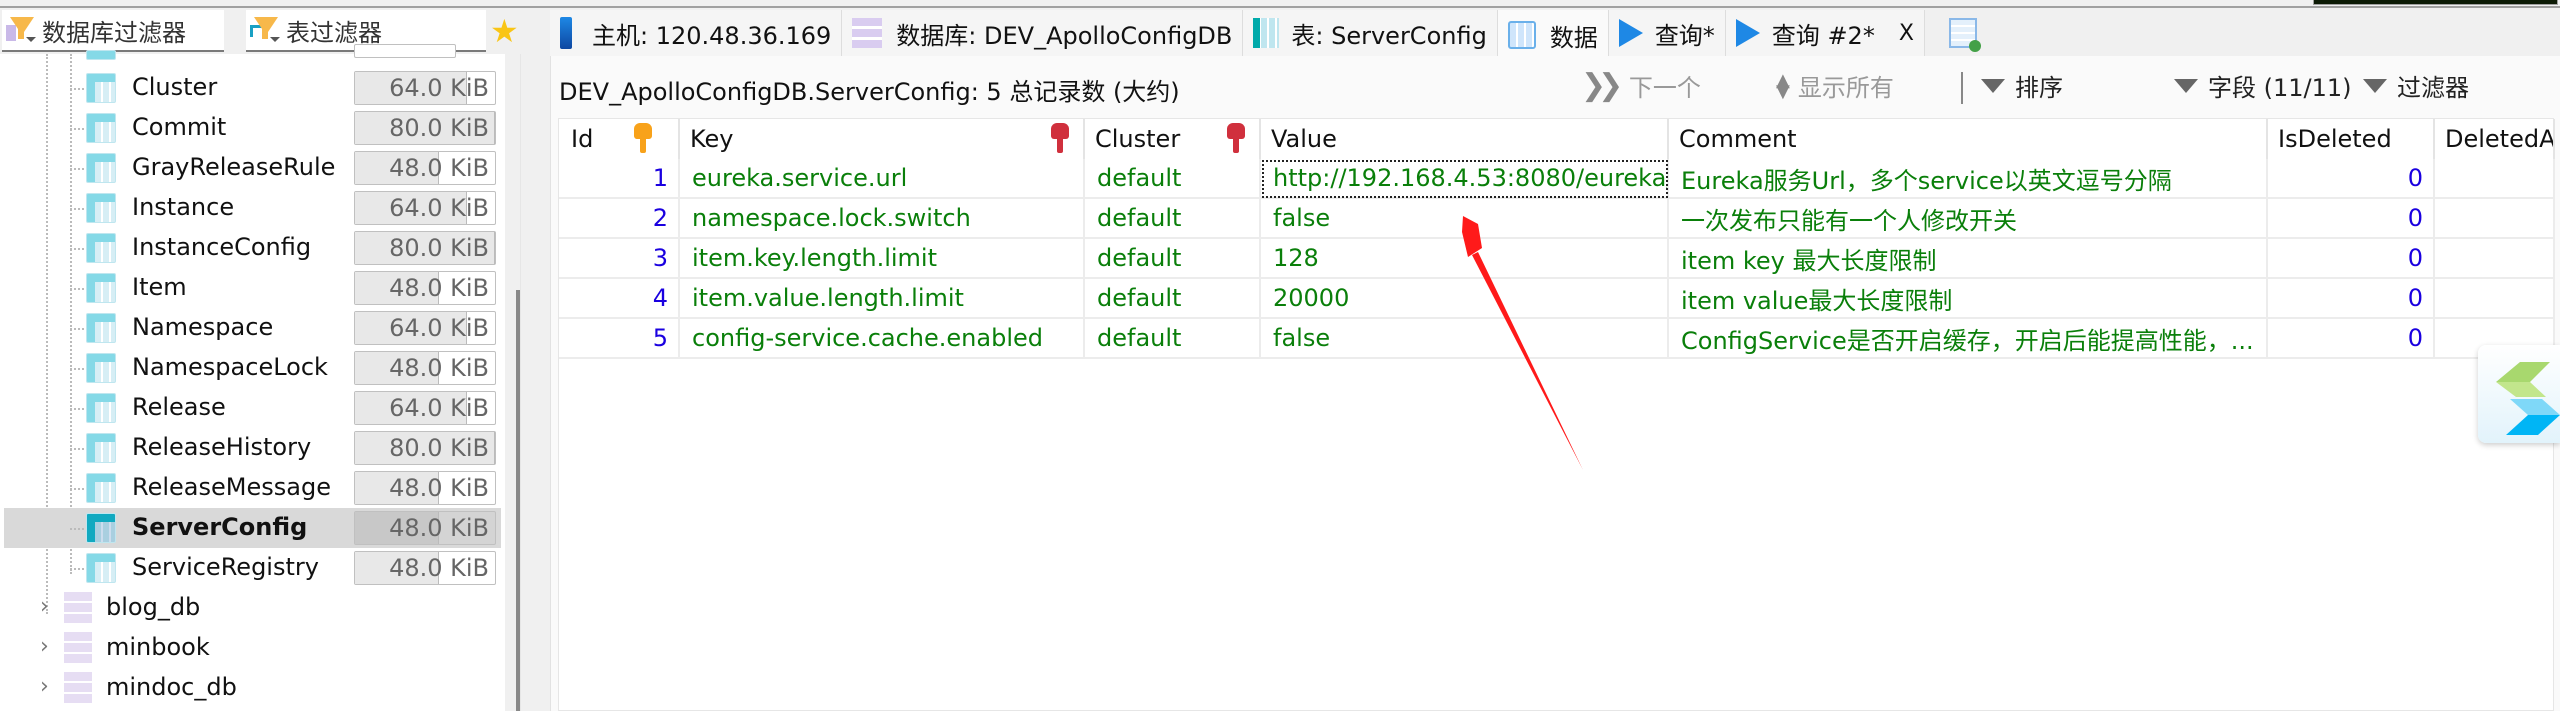  Describe the element at coordinates (405, 51) in the screenshot. I see `size-bar` at that location.